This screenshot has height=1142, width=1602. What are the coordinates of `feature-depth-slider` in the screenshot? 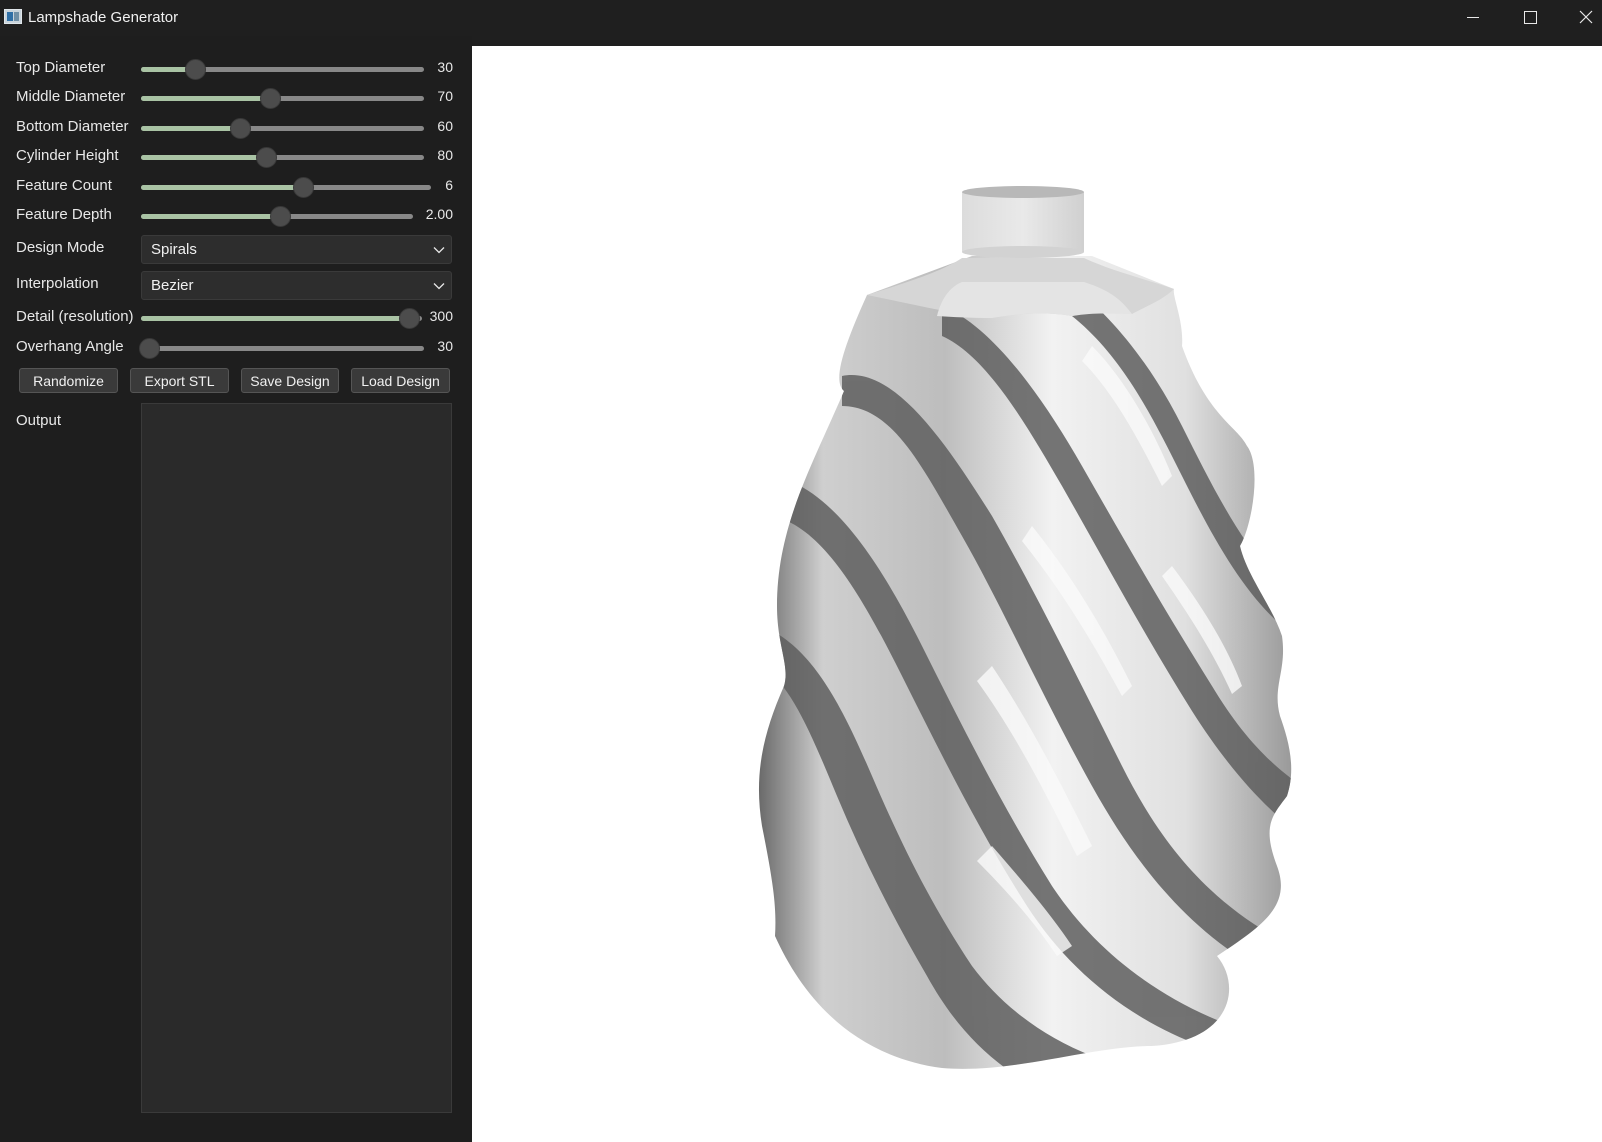 It's located at (277, 216).